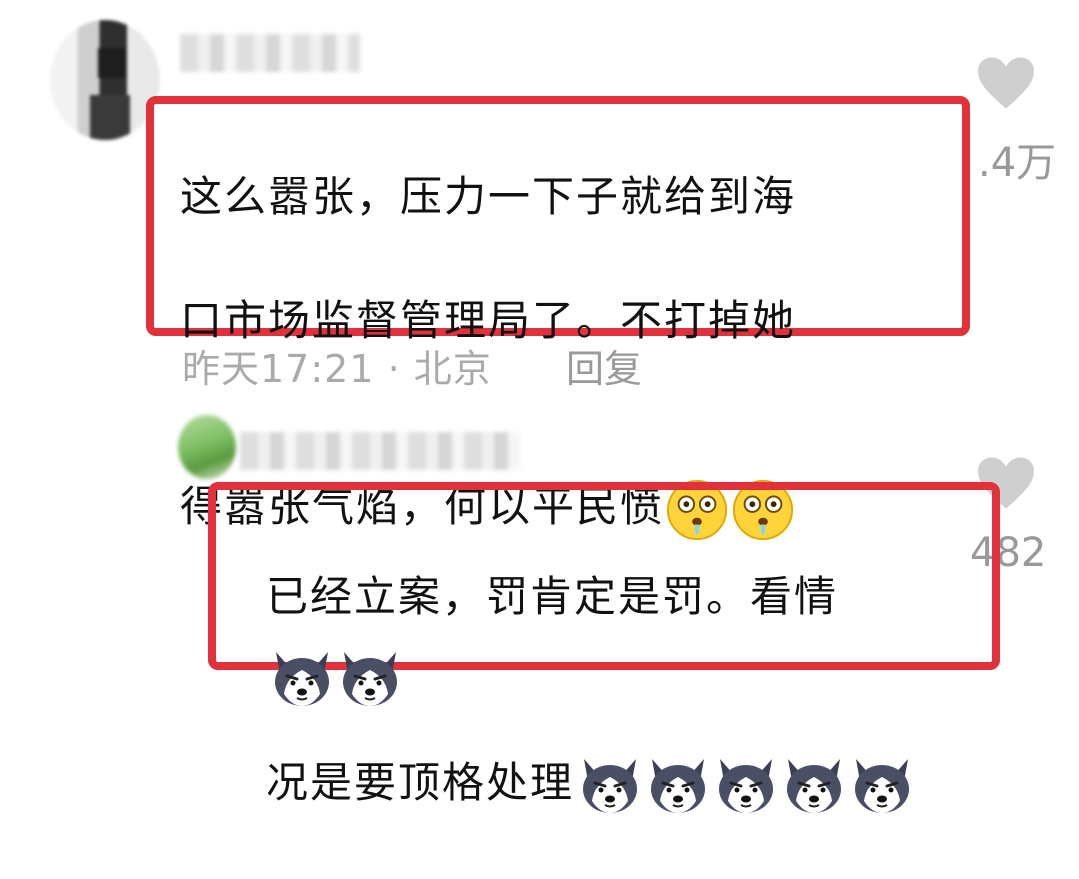 The image size is (1079, 879). What do you see at coordinates (1017, 163) in the screenshot?
I see `like-count-1: .4万` at bounding box center [1017, 163].